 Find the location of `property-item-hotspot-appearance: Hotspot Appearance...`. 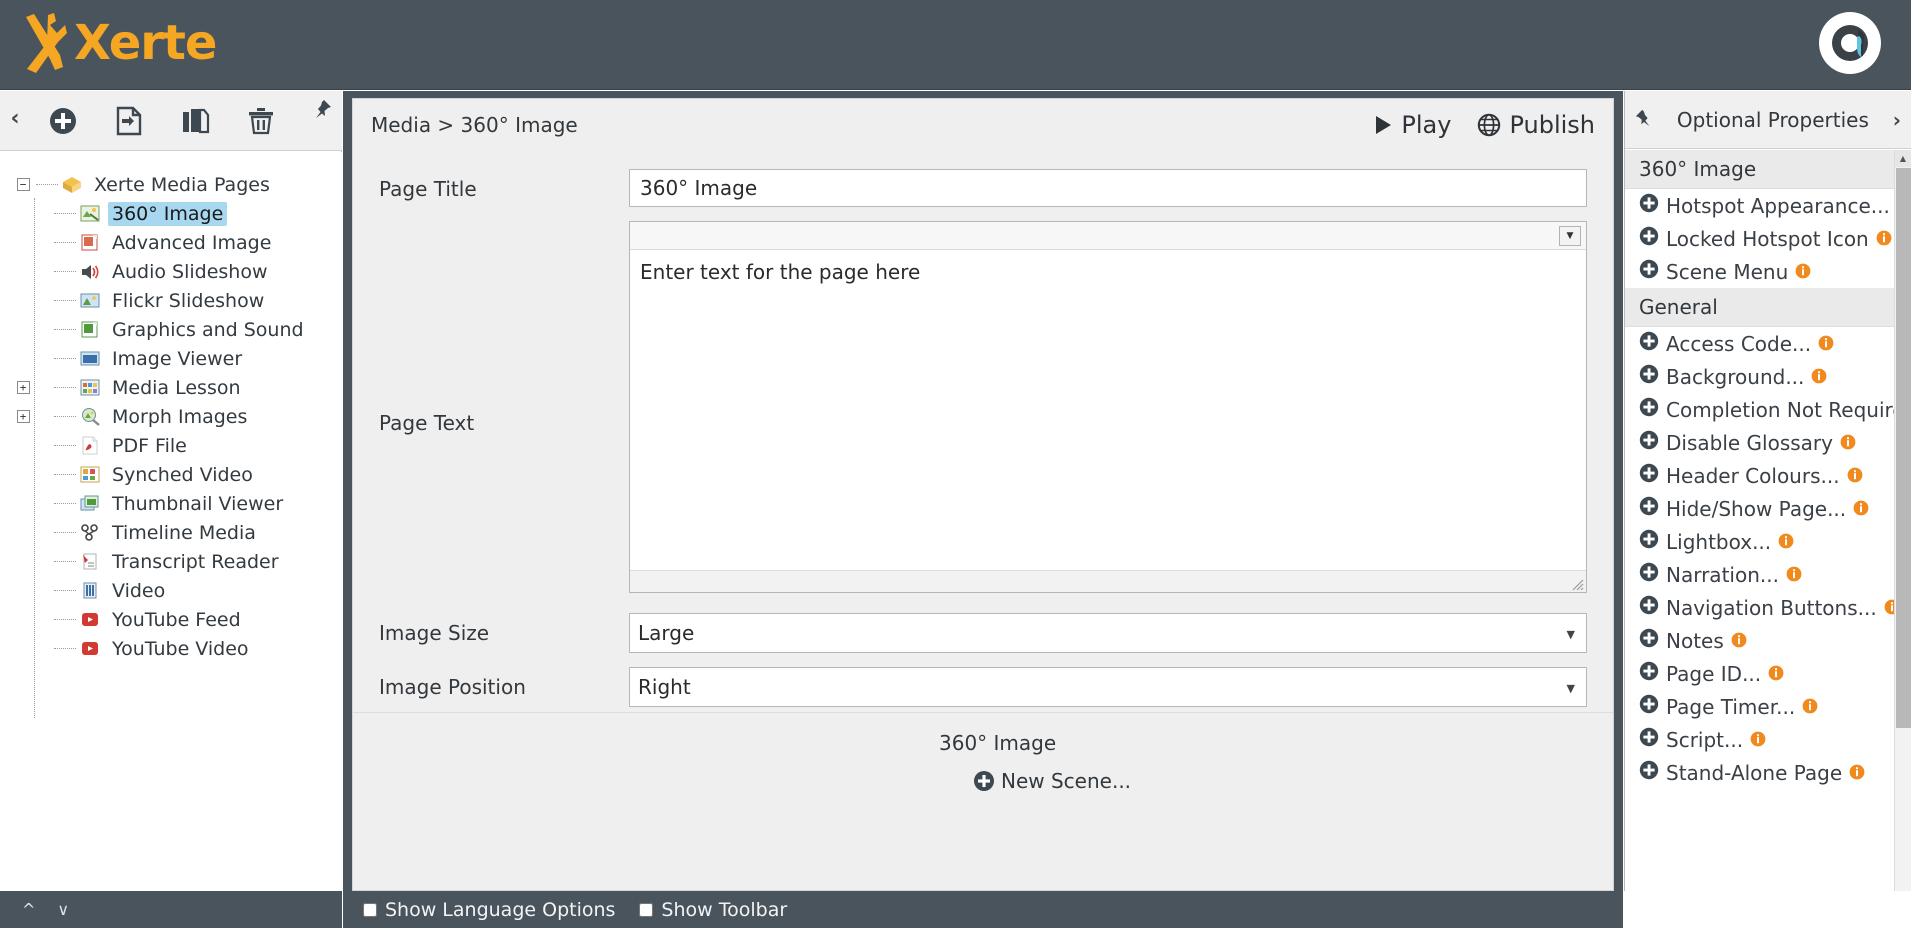

property-item-hotspot-appearance: Hotspot Appearance... is located at coordinates (1768, 205).